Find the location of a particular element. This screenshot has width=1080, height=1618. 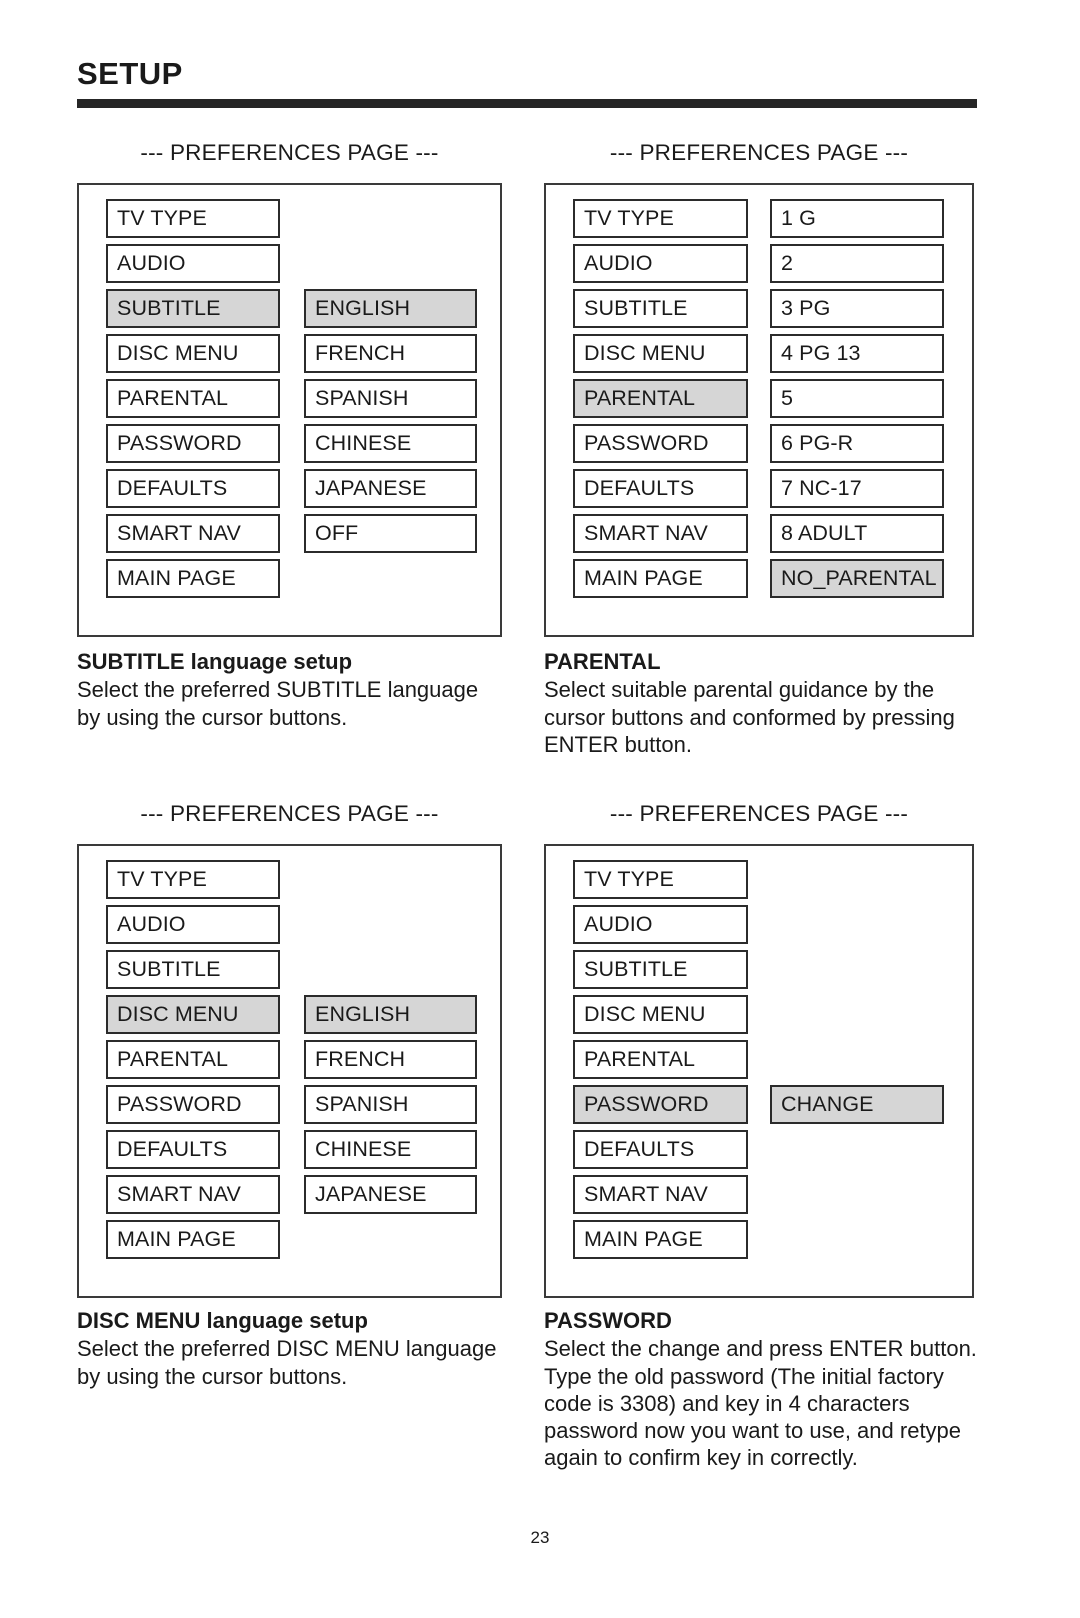

description-title: PASSWORD is located at coordinates (608, 1320).